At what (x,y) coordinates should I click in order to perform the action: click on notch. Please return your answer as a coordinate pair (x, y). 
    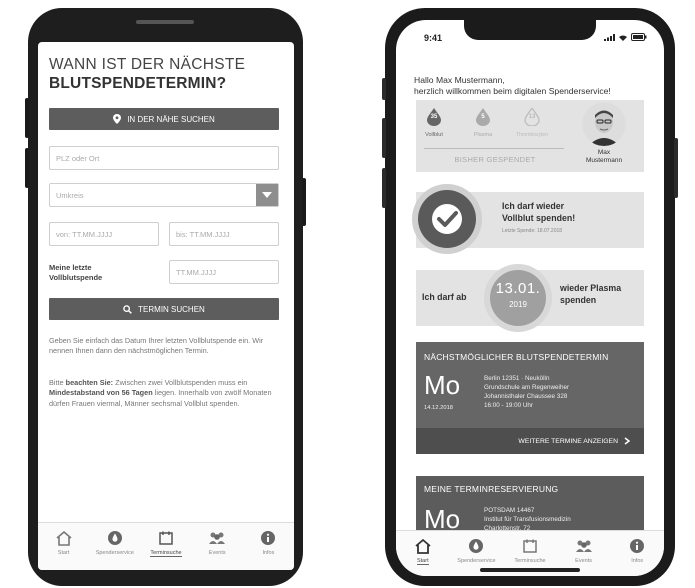
    Looking at the image, I should click on (530, 30).